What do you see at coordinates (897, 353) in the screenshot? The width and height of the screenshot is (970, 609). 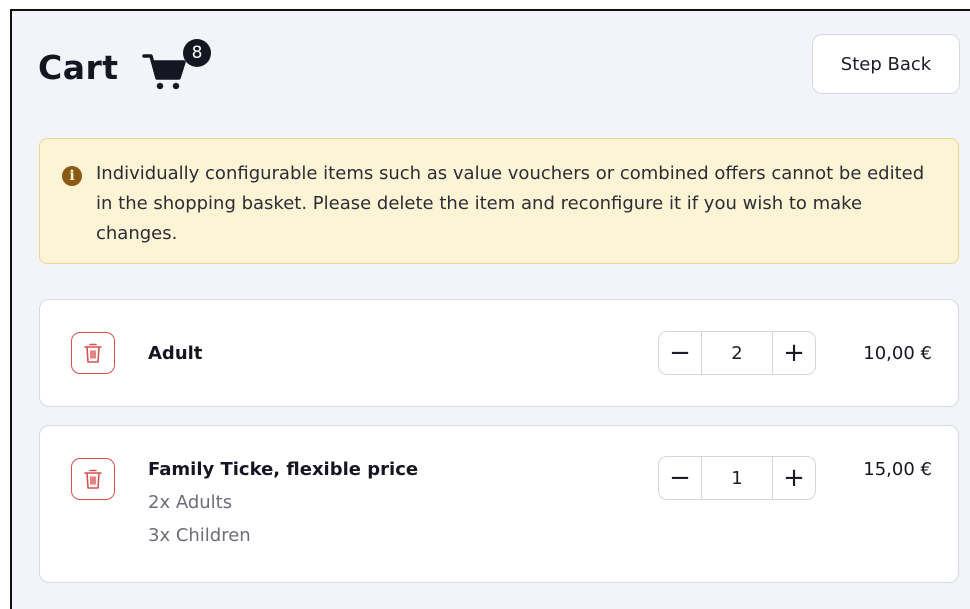 I see `item-price: 10,00 €` at bounding box center [897, 353].